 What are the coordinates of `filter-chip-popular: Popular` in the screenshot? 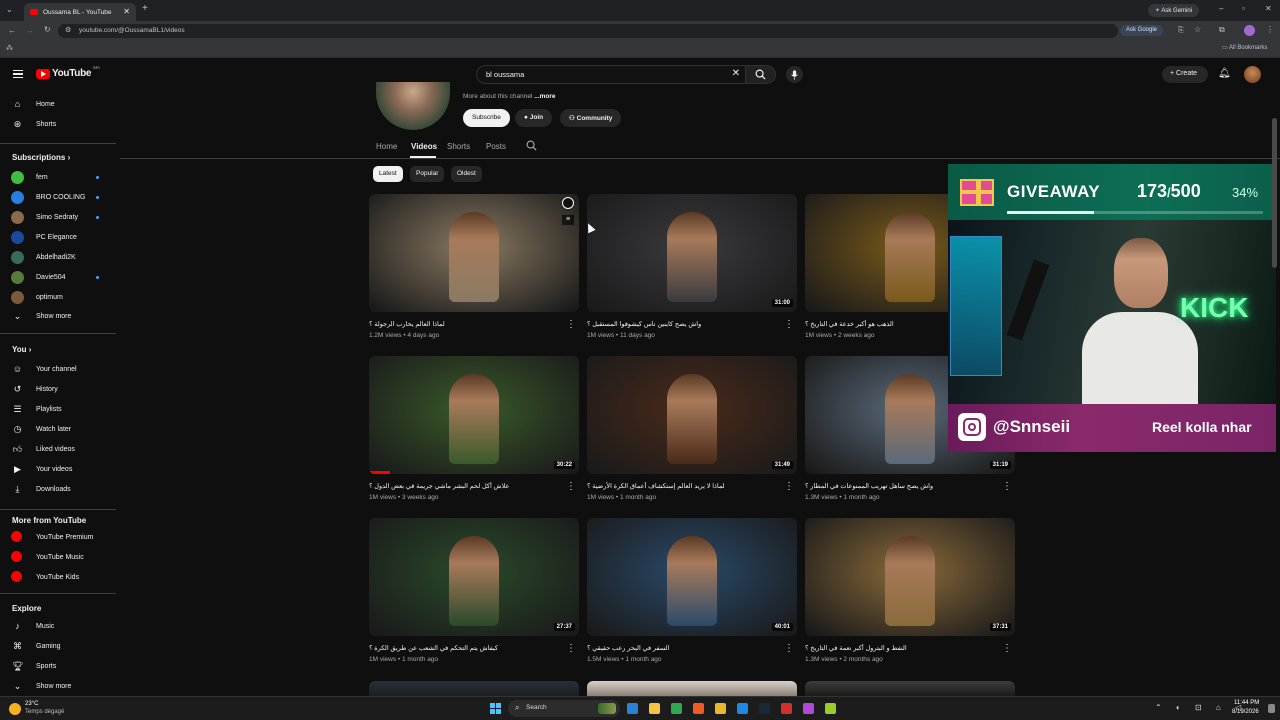 It's located at (427, 174).